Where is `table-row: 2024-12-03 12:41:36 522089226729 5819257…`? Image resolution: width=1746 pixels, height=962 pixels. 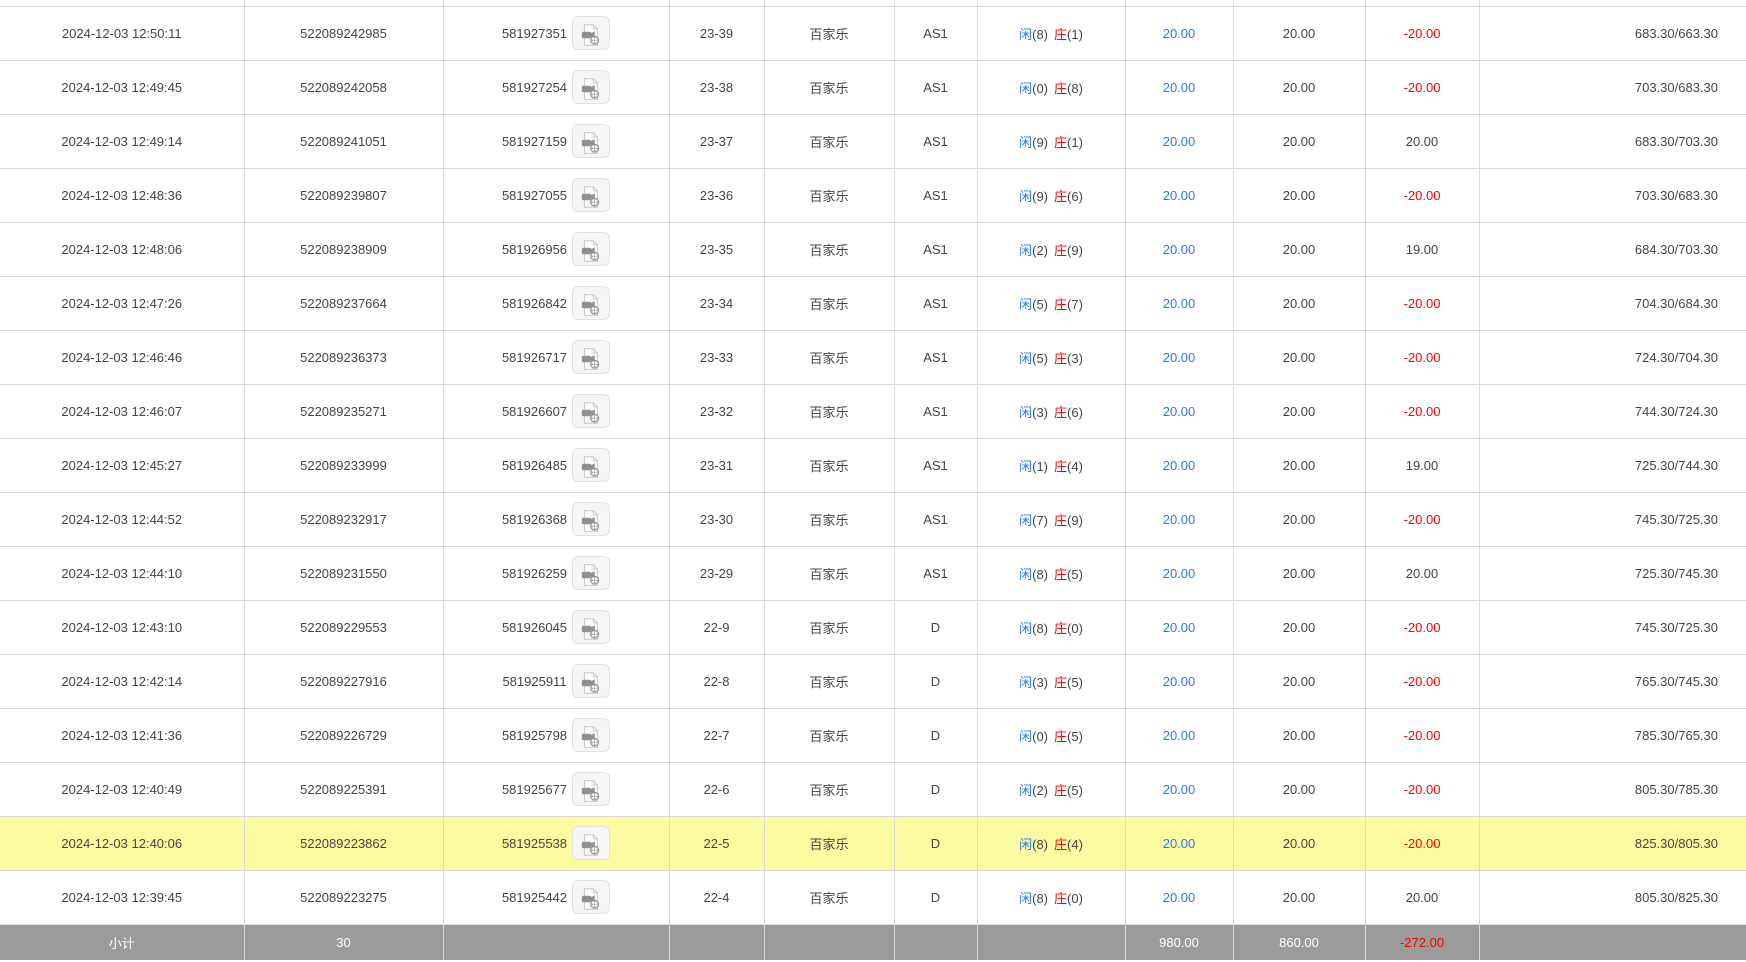 table-row: 2024-12-03 12:41:36 522089226729 5819257… is located at coordinates (873, 735).